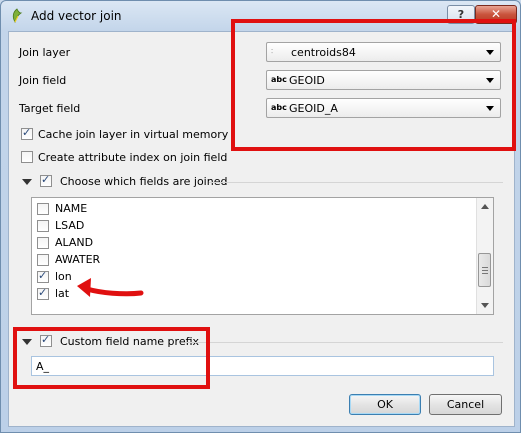 This screenshot has width=521, height=433. Describe the element at coordinates (43, 80) in the screenshot. I see `join-field-label: Join field` at that location.